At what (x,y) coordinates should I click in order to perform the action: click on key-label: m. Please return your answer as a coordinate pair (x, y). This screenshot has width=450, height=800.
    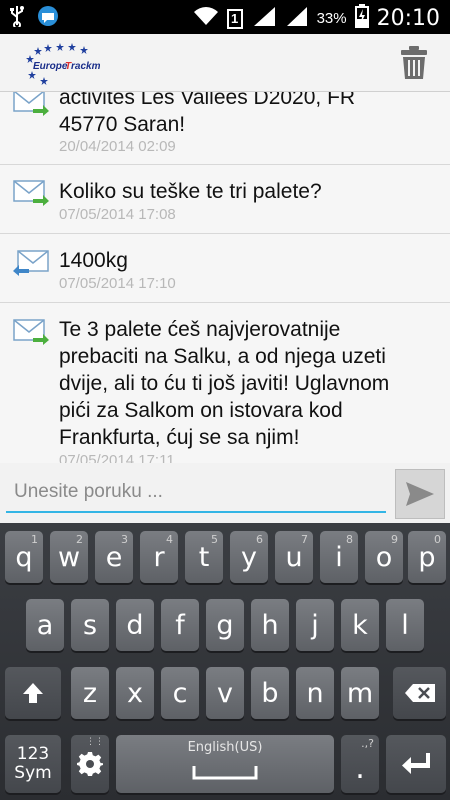
    Looking at the image, I should click on (360, 693).